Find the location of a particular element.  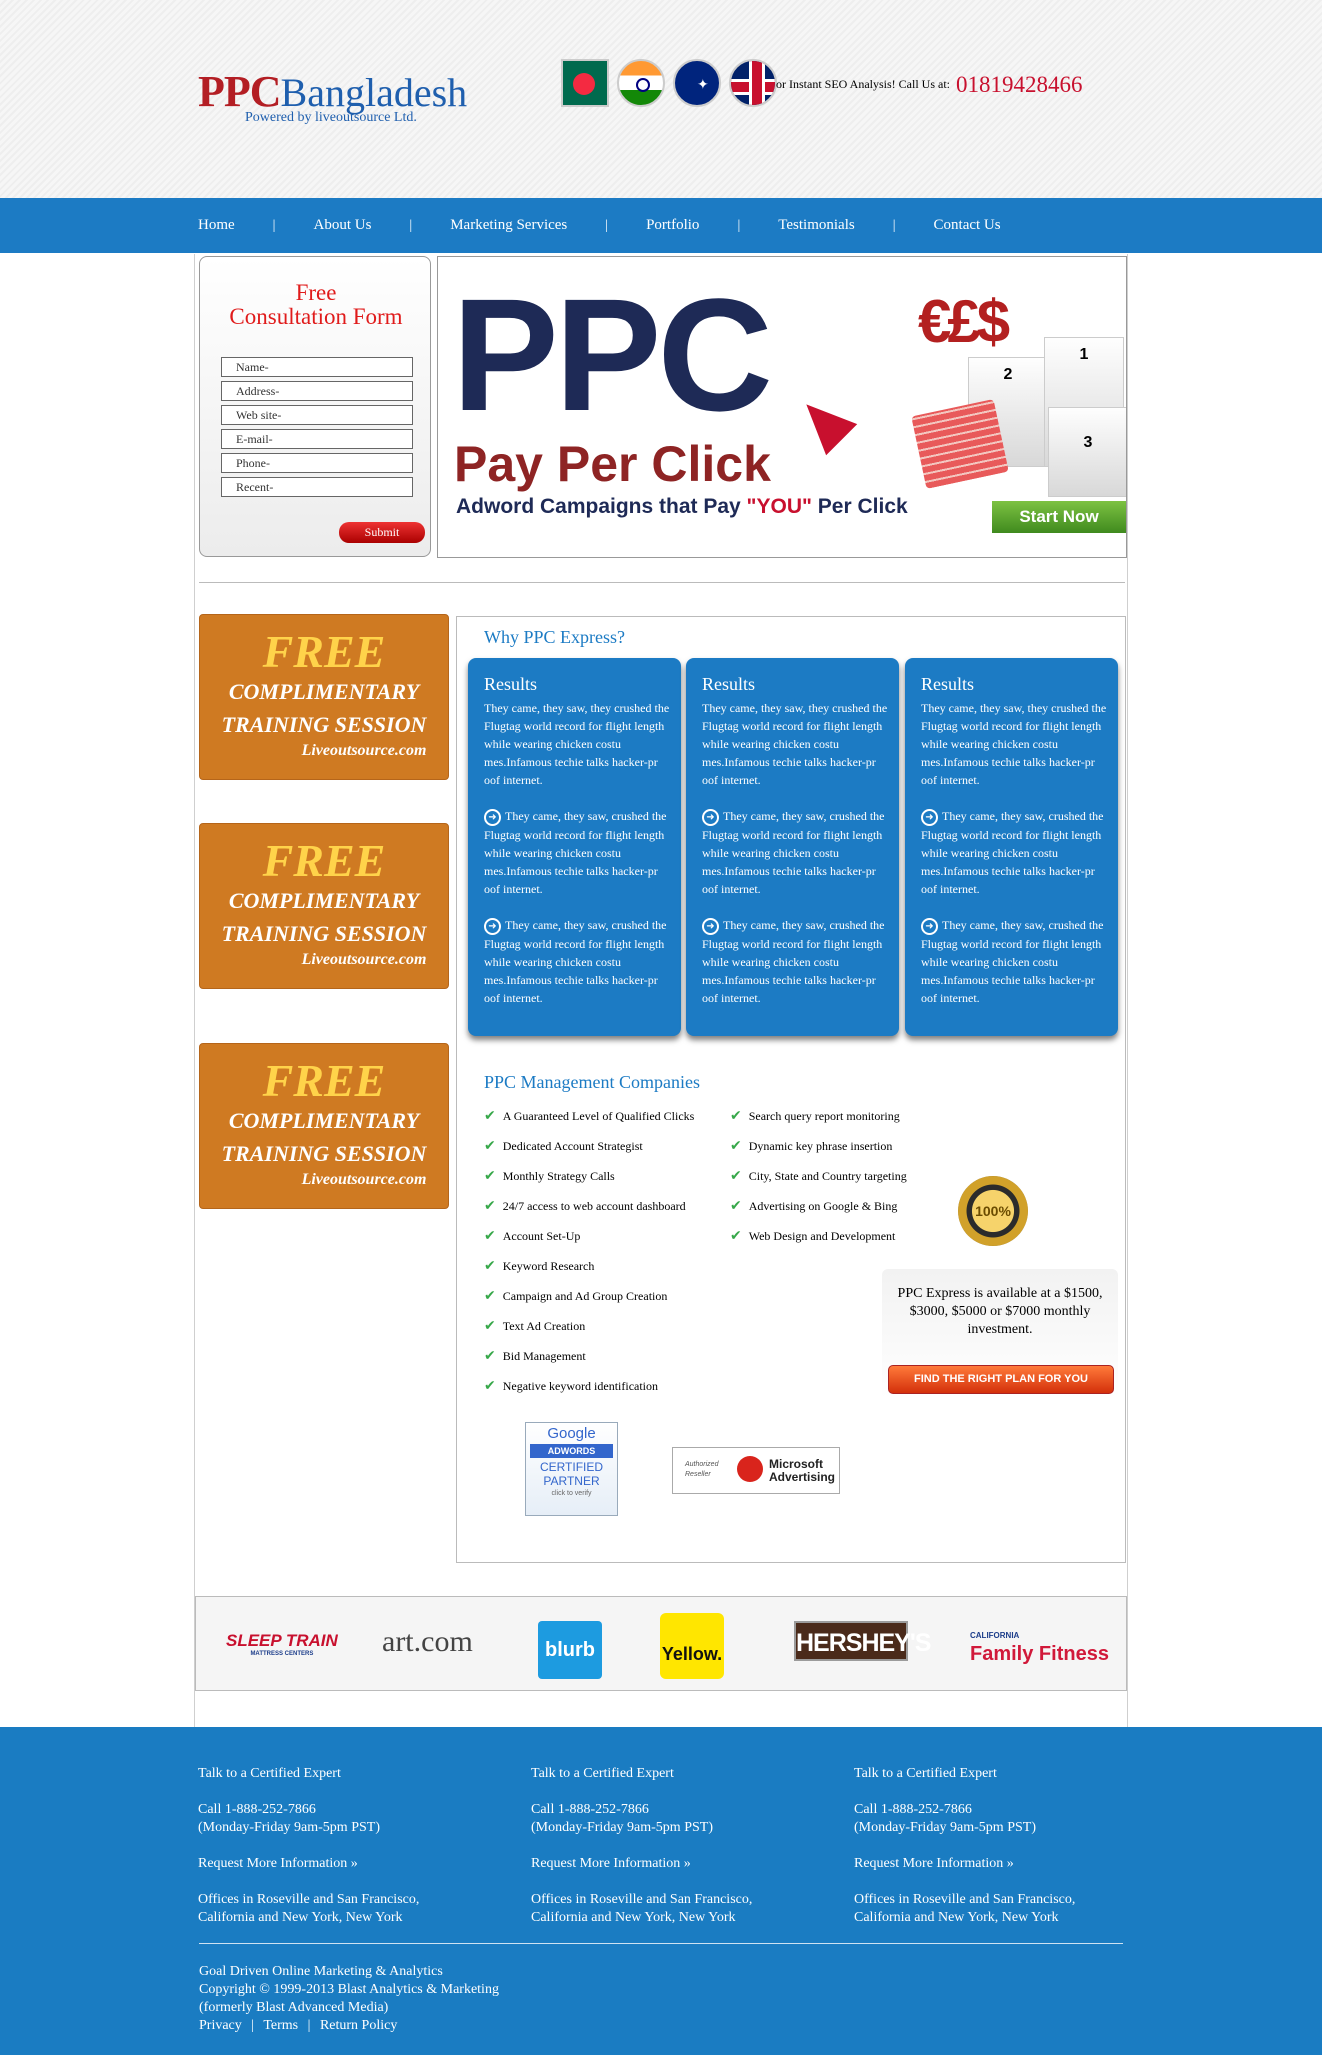

find-plan-button: FIND THE RIGHT PLAN FOR YOU is located at coordinates (1001, 1379).